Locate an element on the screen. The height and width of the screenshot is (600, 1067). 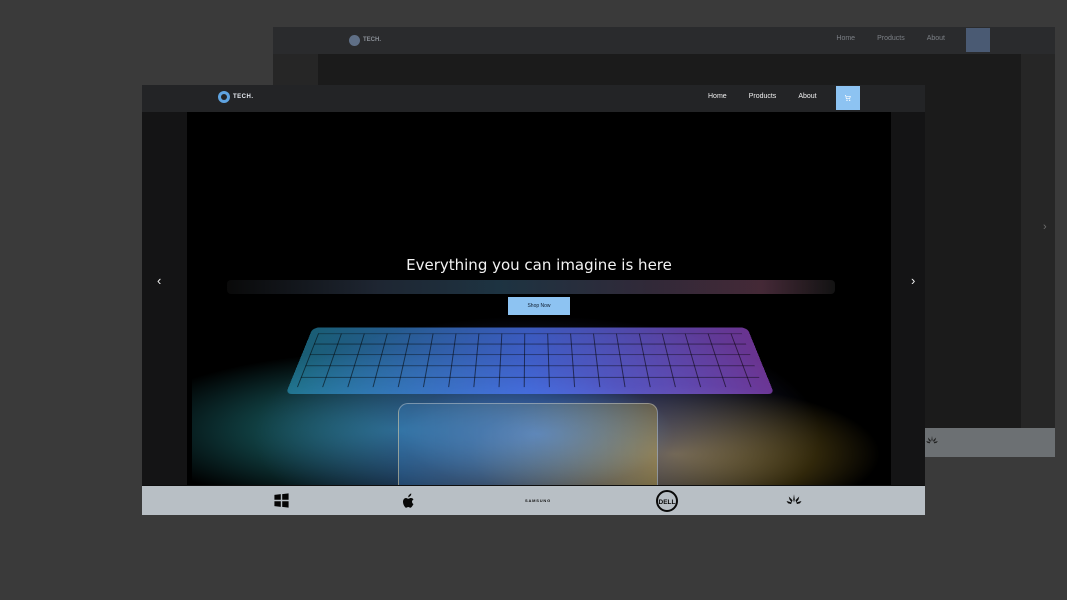
brand-logo-bar: SAMSUNG DELL is located at coordinates (533, 500).